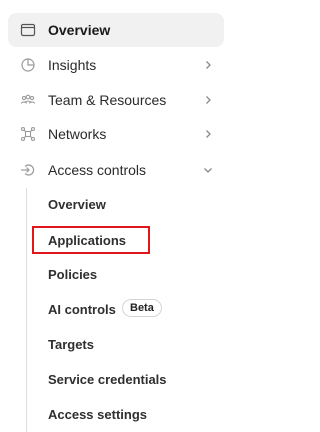  What do you see at coordinates (107, 379) in the screenshot?
I see `subnav-label: Service credentials` at bounding box center [107, 379].